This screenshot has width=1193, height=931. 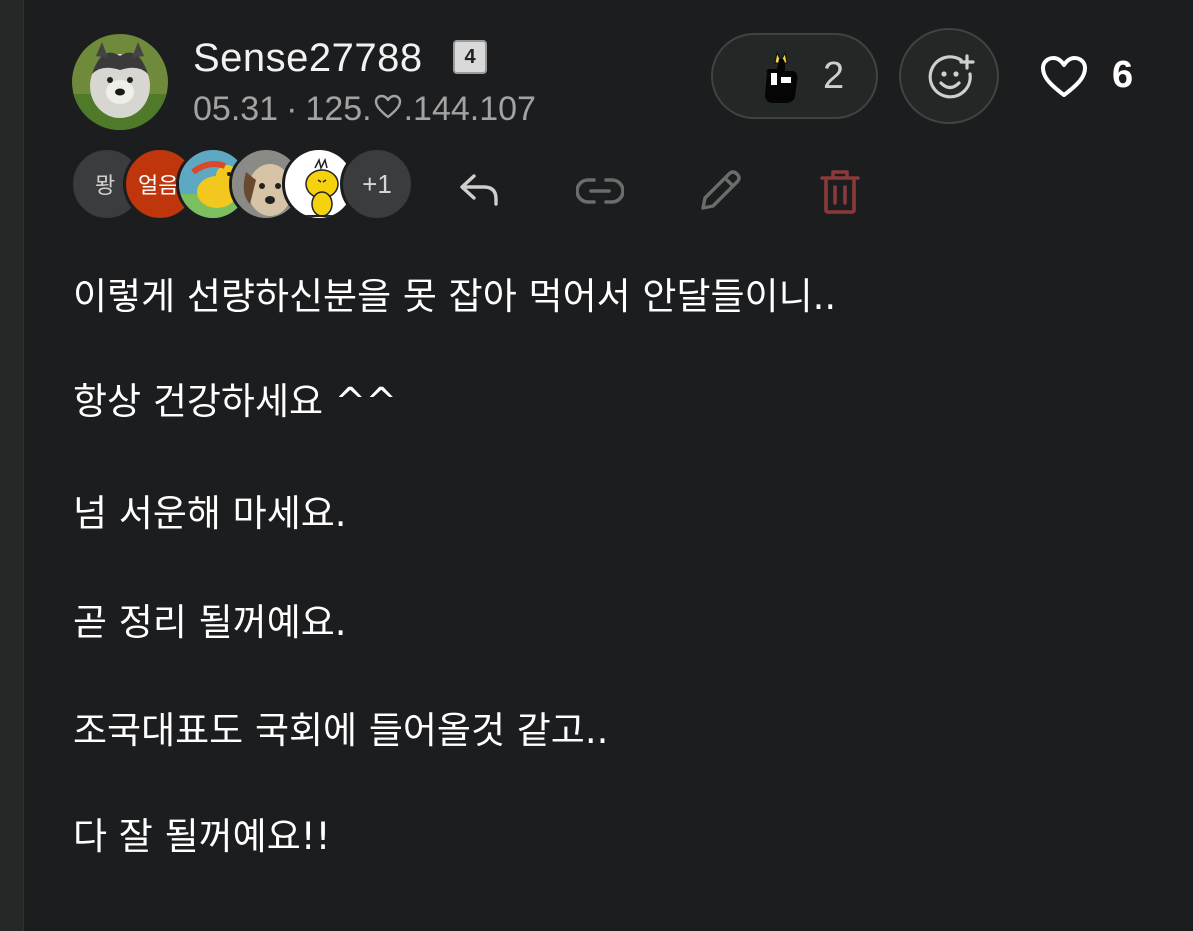 What do you see at coordinates (600, 193) in the screenshot?
I see `link-icon` at bounding box center [600, 193].